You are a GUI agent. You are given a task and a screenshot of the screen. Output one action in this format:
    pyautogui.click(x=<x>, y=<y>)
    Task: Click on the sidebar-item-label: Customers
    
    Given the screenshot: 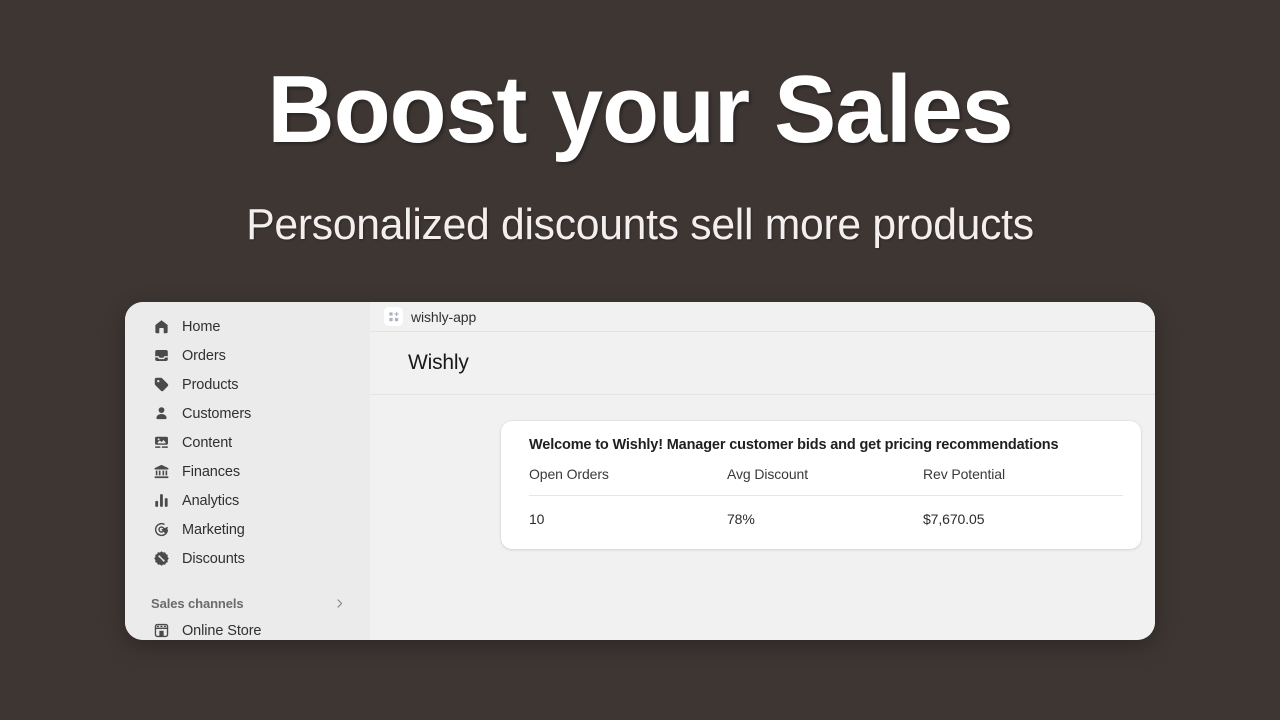 What is the action you would take?
    pyautogui.click(x=217, y=413)
    